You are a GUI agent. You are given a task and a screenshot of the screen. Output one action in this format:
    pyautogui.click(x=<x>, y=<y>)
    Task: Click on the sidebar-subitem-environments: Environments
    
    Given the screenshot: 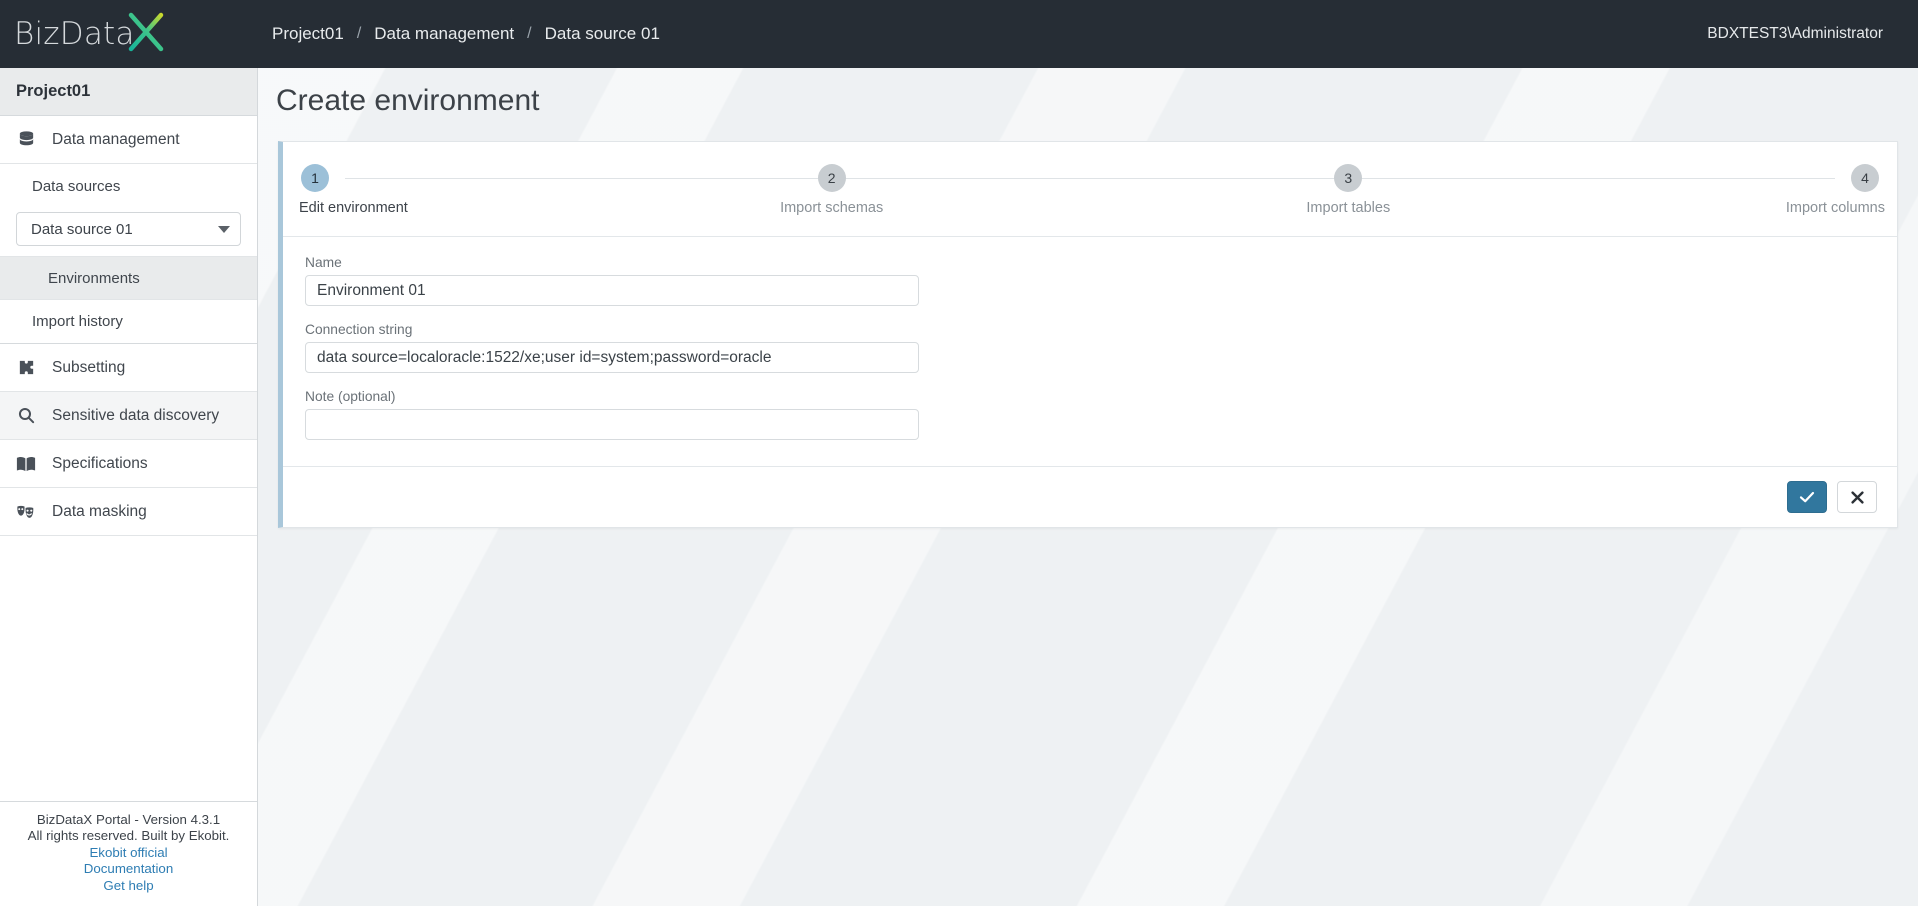 What is the action you would take?
    pyautogui.click(x=128, y=278)
    